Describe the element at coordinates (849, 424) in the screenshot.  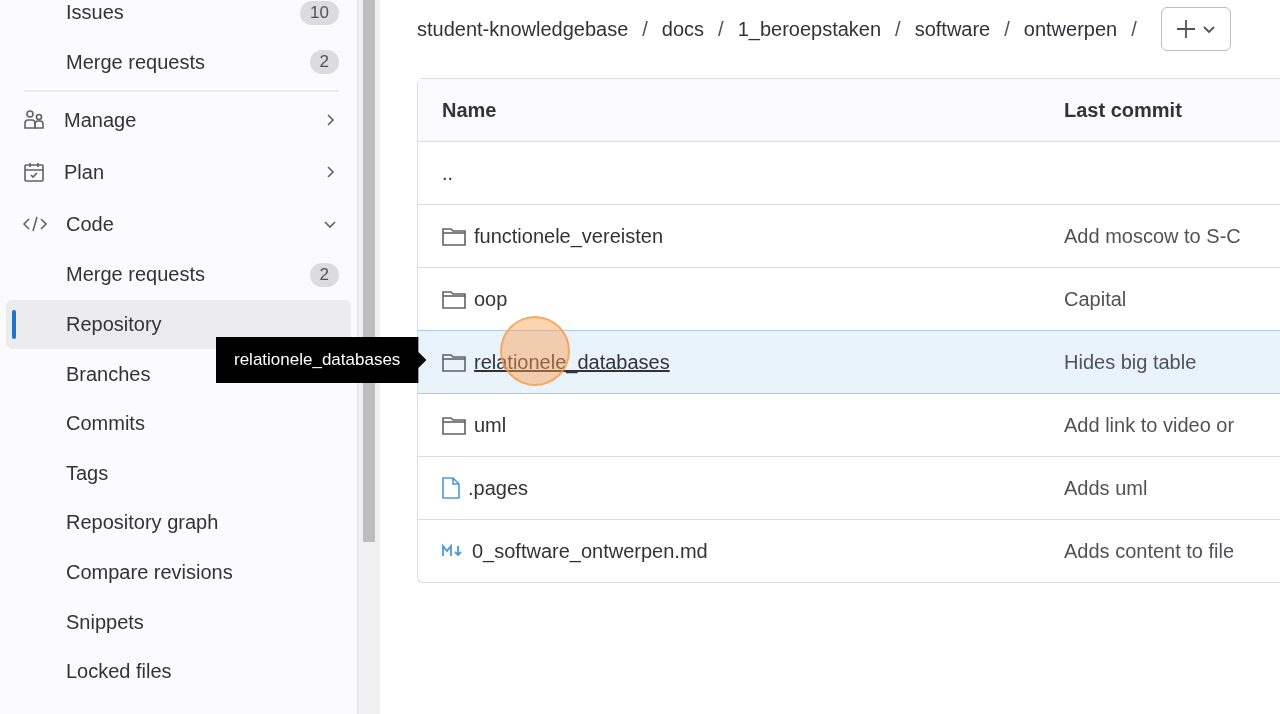
I see `file-row: uml Add link to video or` at that location.